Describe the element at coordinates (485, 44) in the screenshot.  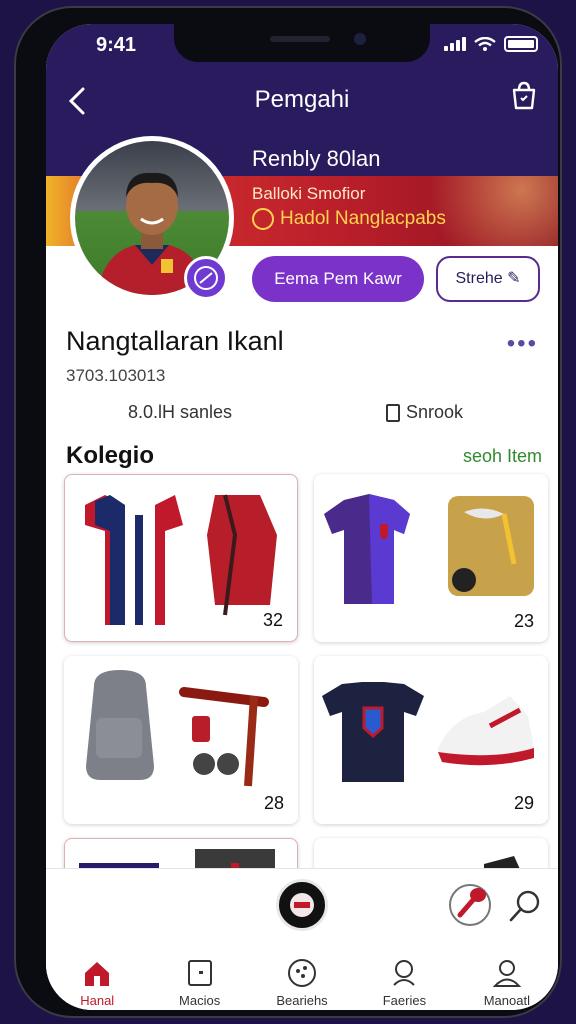
I see `wifi-icon` at that location.